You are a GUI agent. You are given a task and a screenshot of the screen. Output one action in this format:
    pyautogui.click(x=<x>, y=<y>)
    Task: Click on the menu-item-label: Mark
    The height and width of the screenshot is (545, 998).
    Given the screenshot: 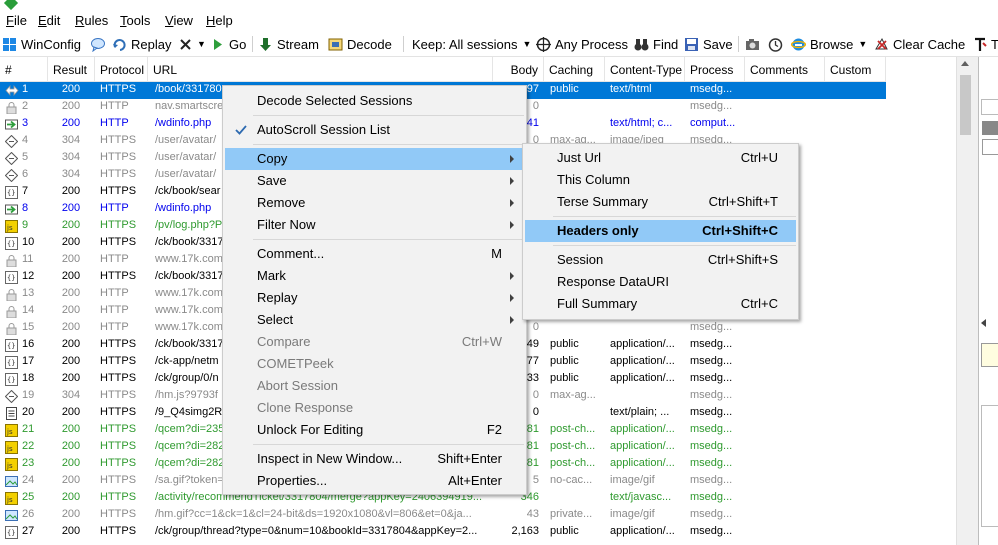 What is the action you would take?
    pyautogui.click(x=271, y=275)
    